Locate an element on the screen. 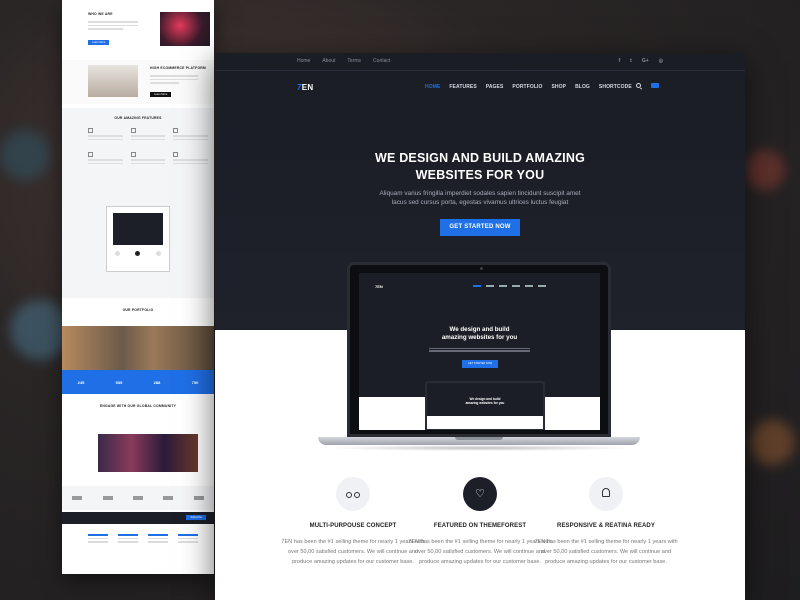  bell-icon is located at coordinates (606, 492).